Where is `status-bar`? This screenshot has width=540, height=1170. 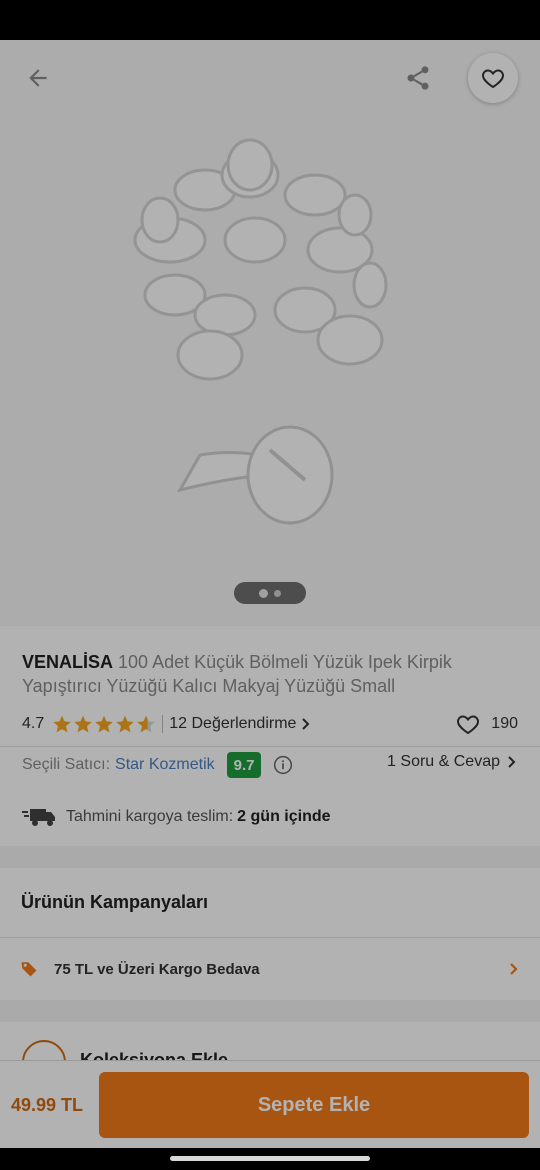 status-bar is located at coordinates (270, 20).